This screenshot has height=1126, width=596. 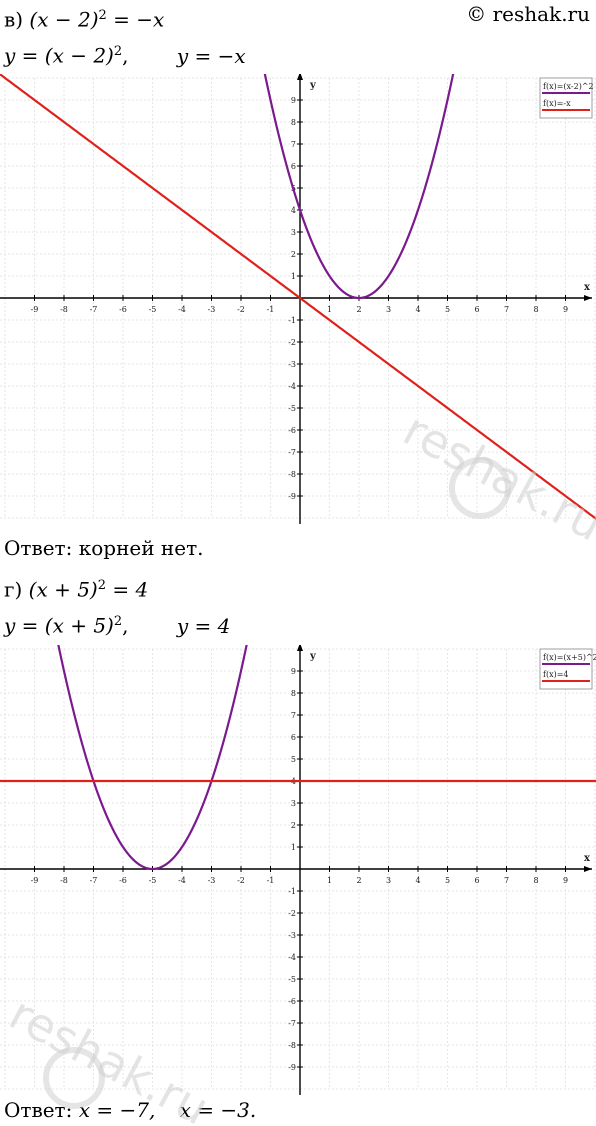 What do you see at coordinates (293, 759) in the screenshot?
I see `y-tick-label: 5` at bounding box center [293, 759].